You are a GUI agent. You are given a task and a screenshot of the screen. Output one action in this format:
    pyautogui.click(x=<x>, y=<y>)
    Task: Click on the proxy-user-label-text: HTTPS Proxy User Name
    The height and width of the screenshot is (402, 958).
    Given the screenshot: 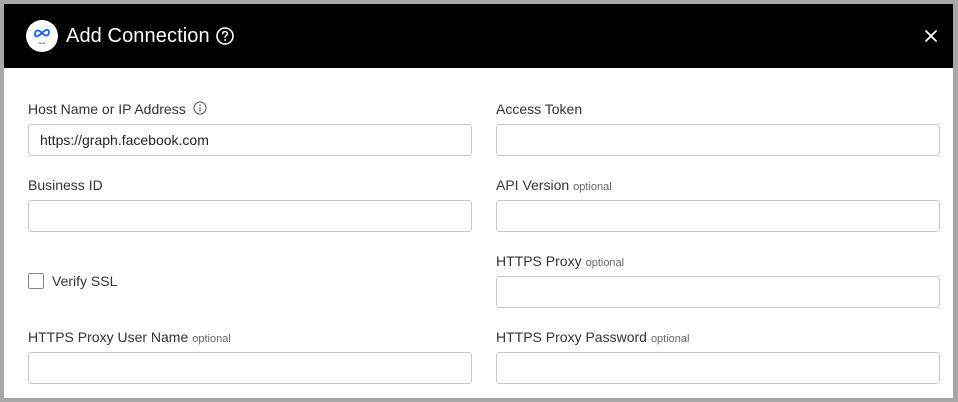 What is the action you would take?
    pyautogui.click(x=108, y=337)
    